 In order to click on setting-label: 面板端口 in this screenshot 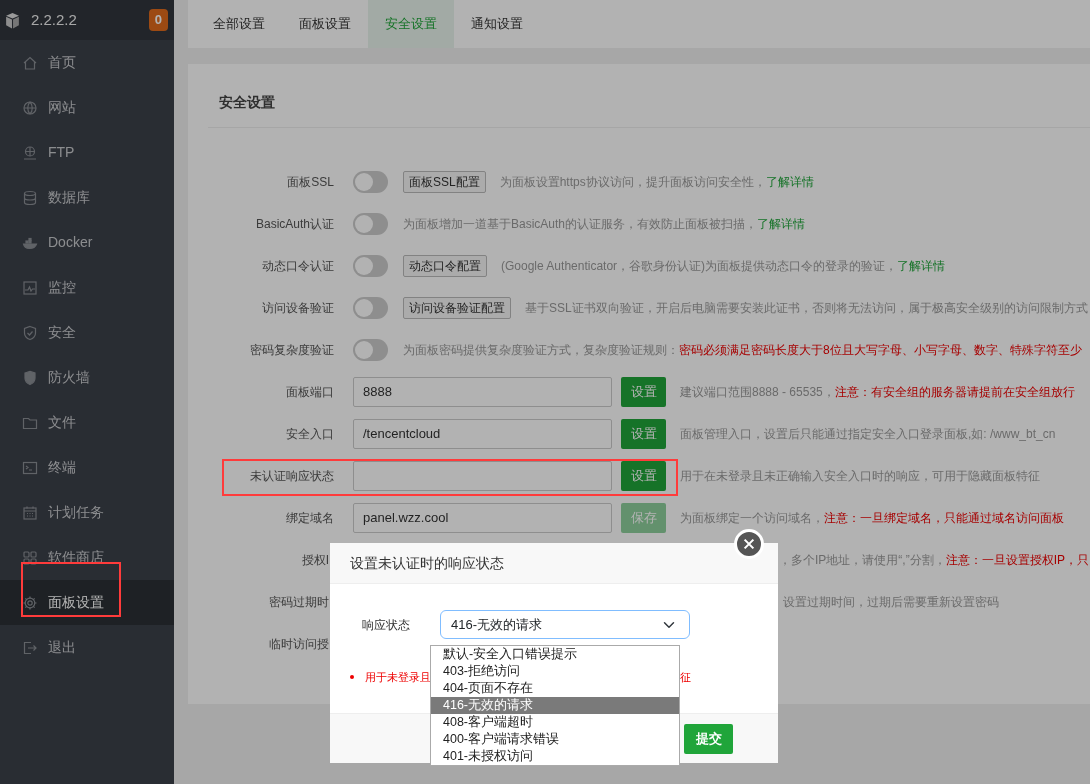, I will do `click(309, 392)`.